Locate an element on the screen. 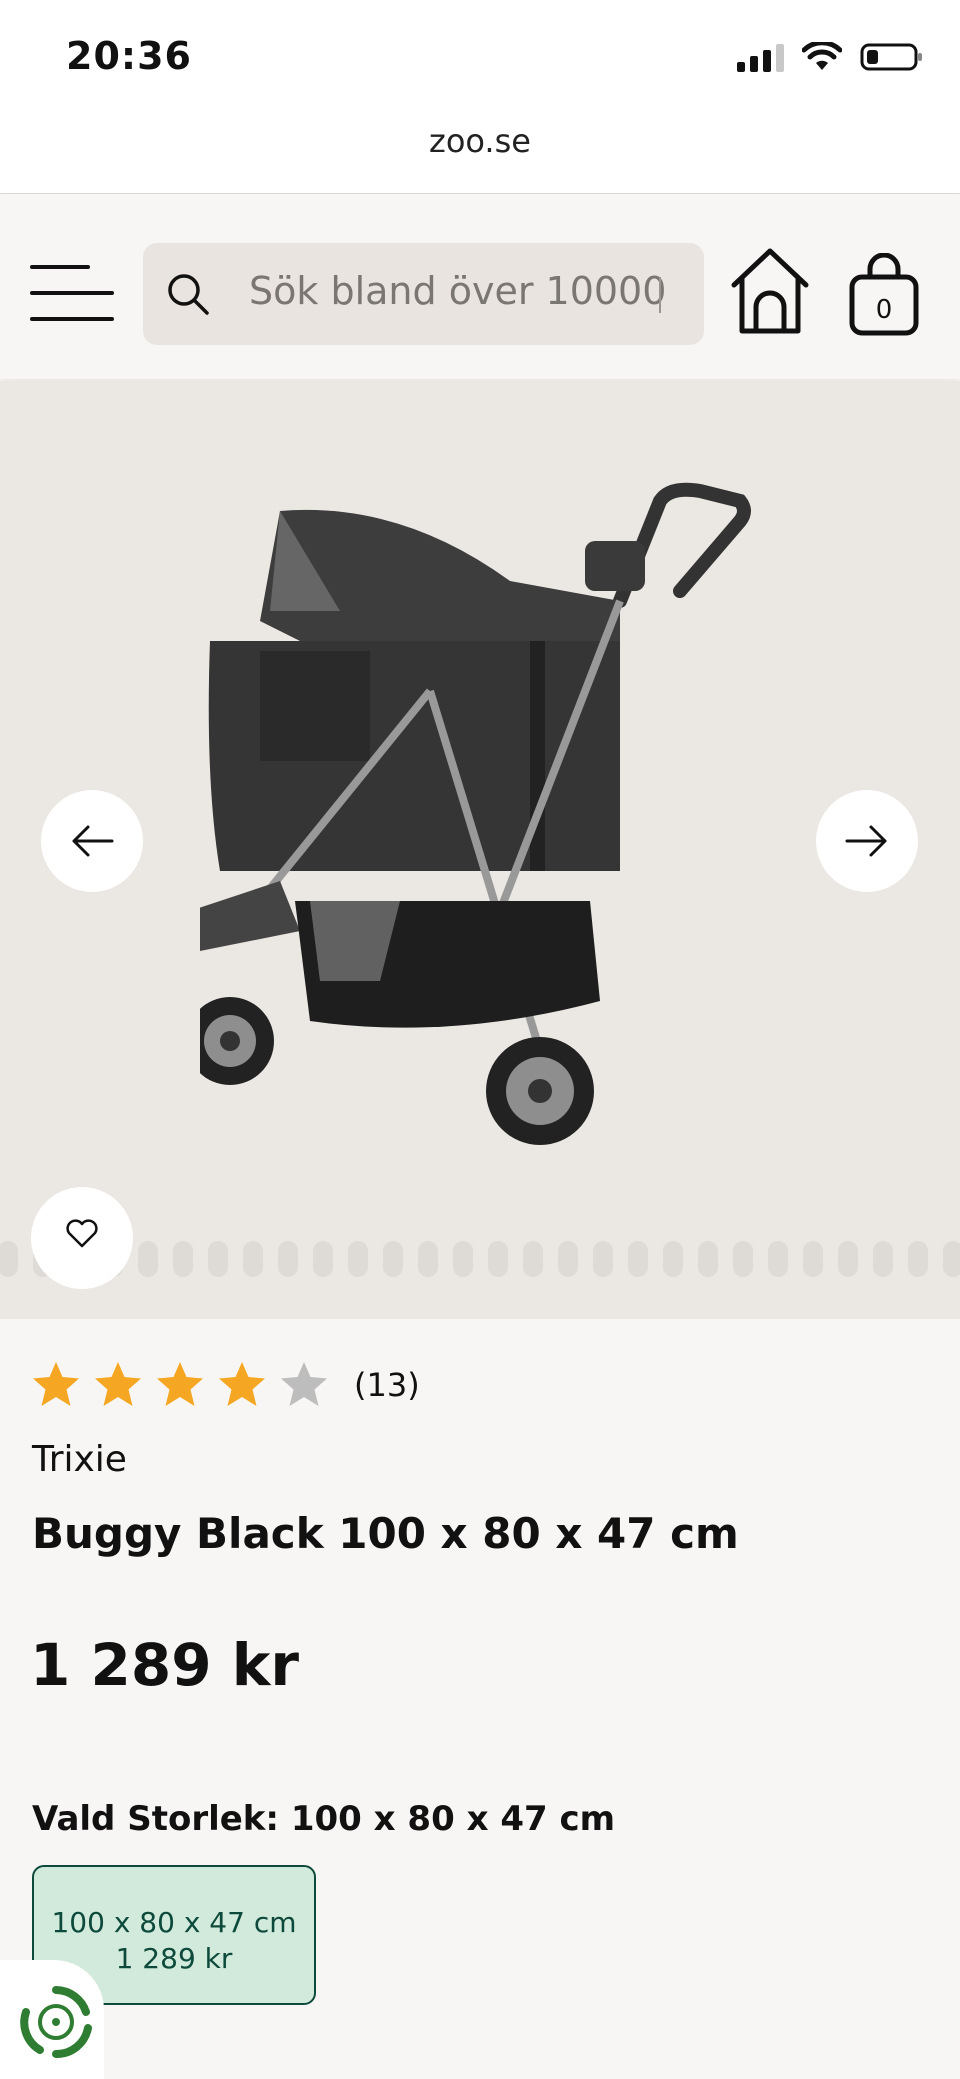  status-icons is located at coordinates (830, 57).